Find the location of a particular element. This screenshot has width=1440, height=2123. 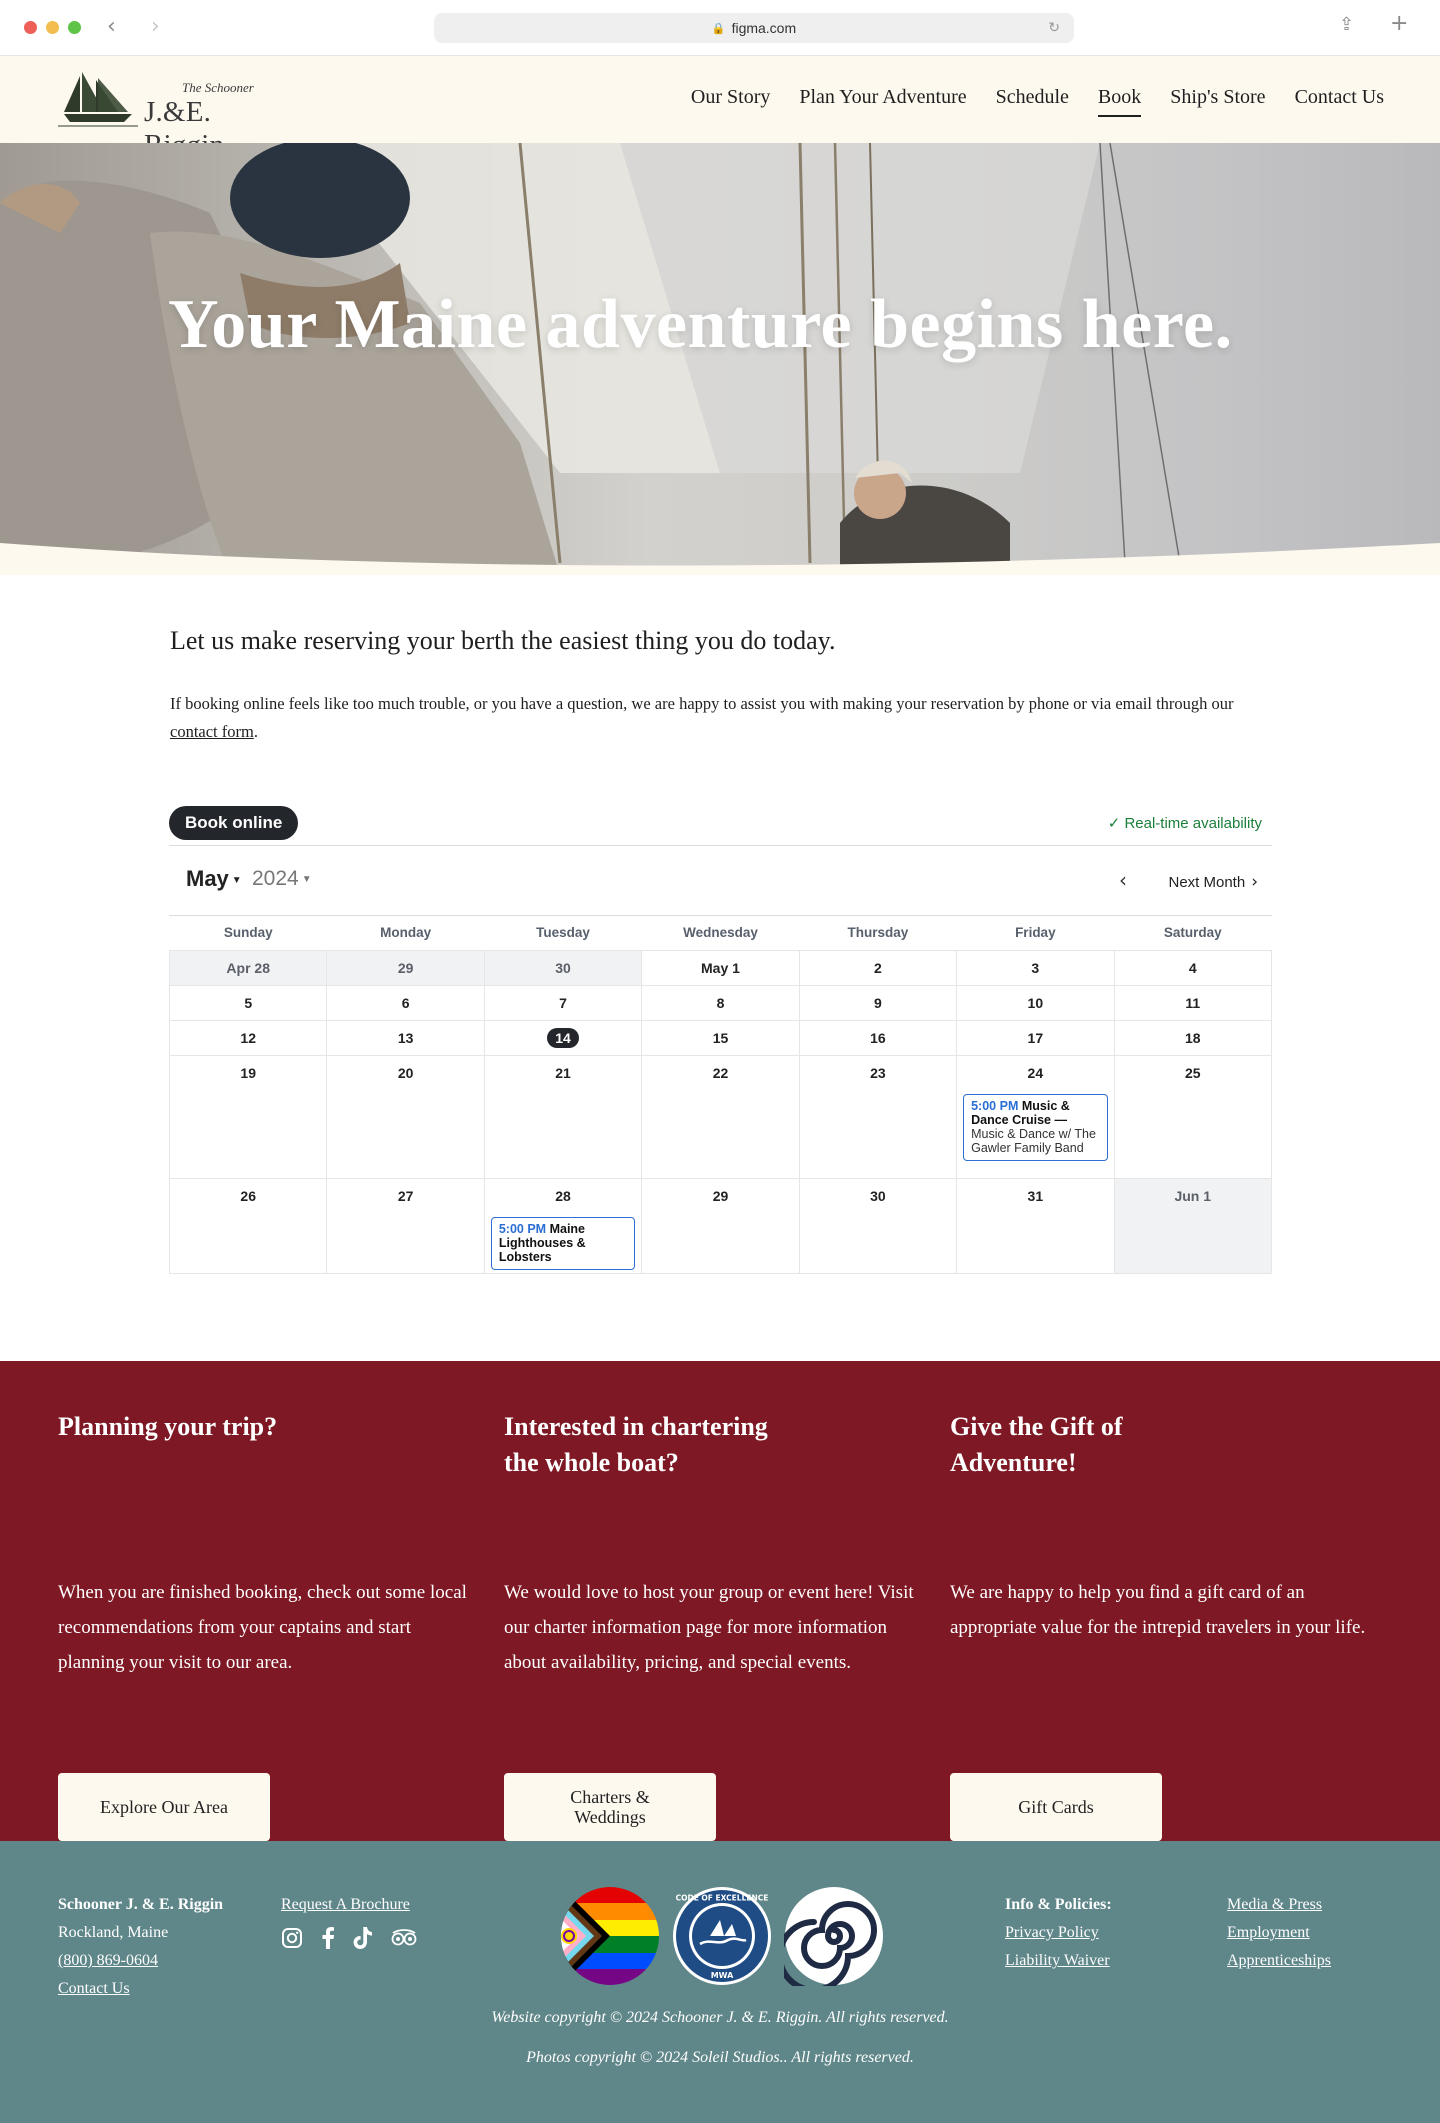

footer-phone-link: (800) 869-0604 is located at coordinates (140, 1961).